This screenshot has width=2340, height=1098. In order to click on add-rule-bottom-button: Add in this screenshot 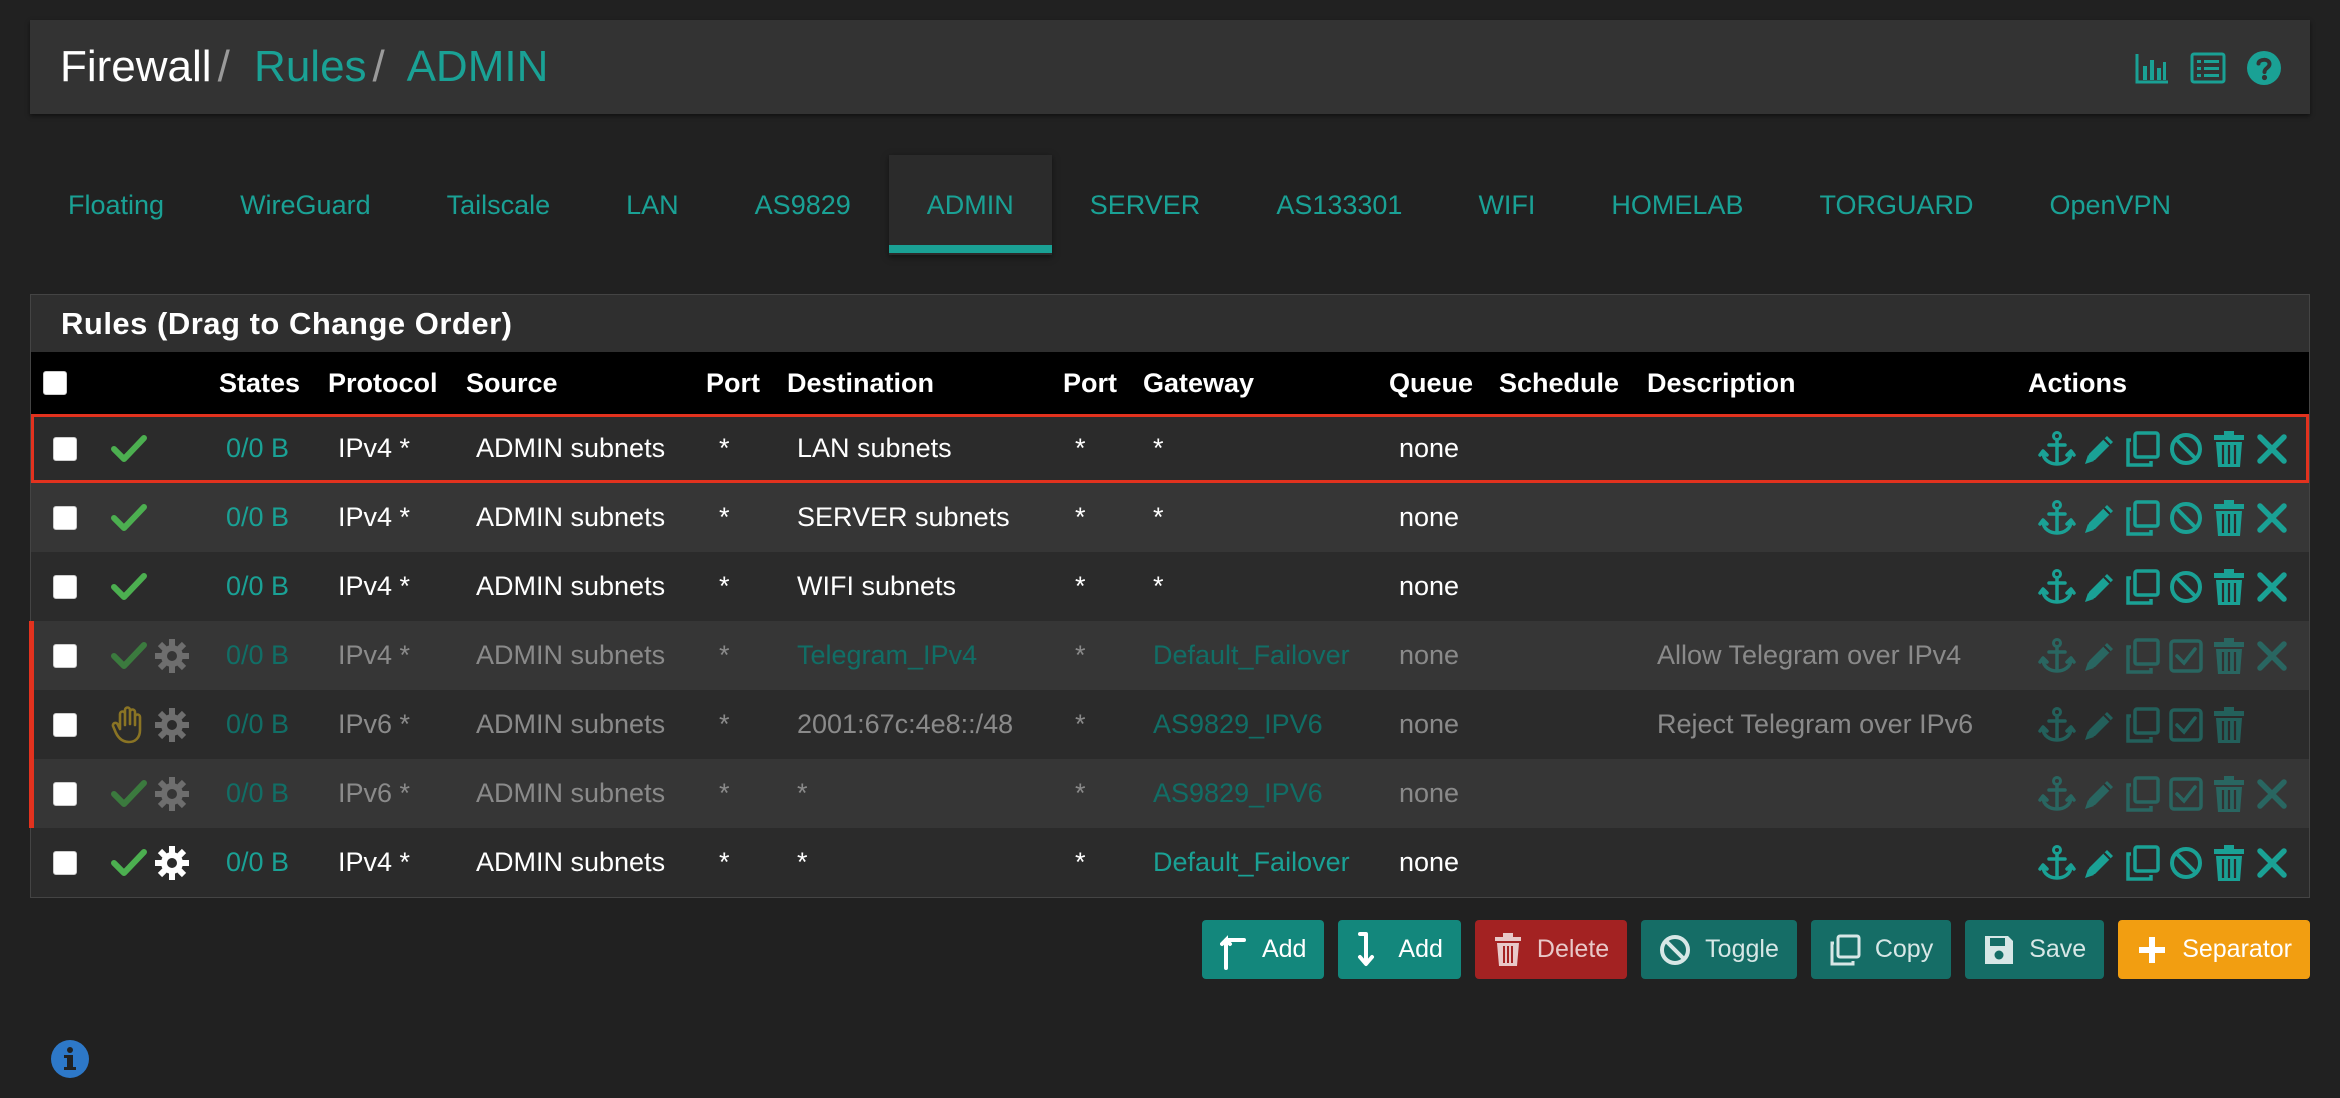, I will do `click(1399, 949)`.